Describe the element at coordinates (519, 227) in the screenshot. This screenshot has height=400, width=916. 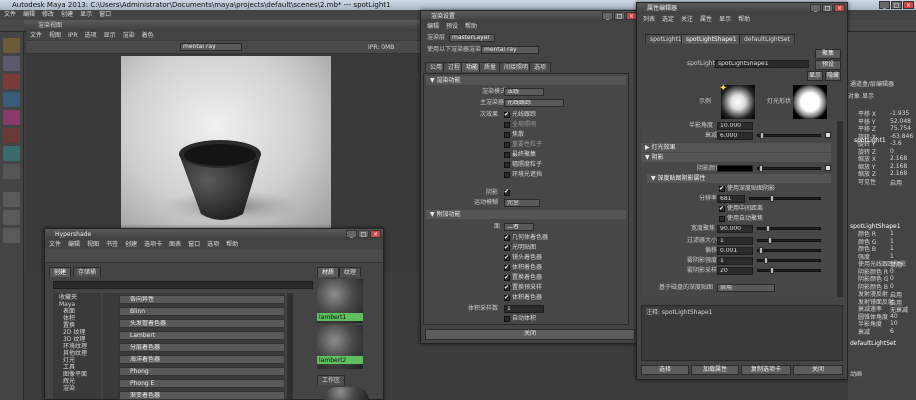
I see `face-select: 二者` at that location.